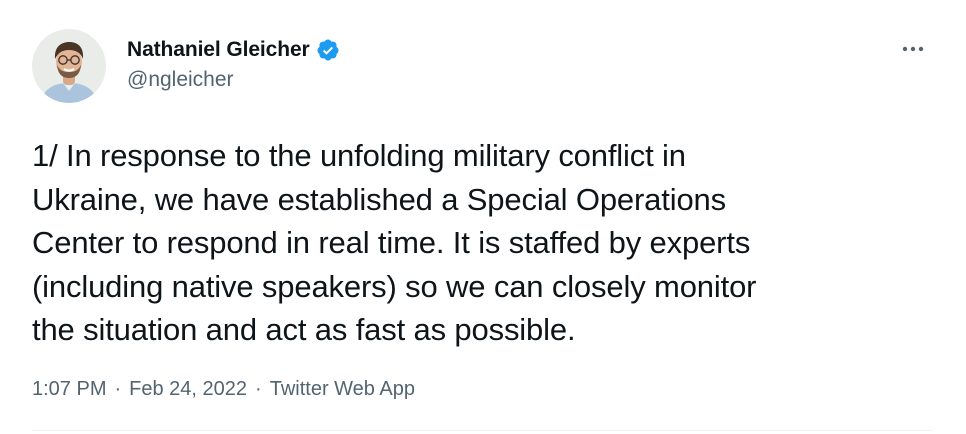 This screenshot has height=434, width=966. What do you see at coordinates (233, 80) in the screenshot?
I see `author-handle: @ngleicher` at bounding box center [233, 80].